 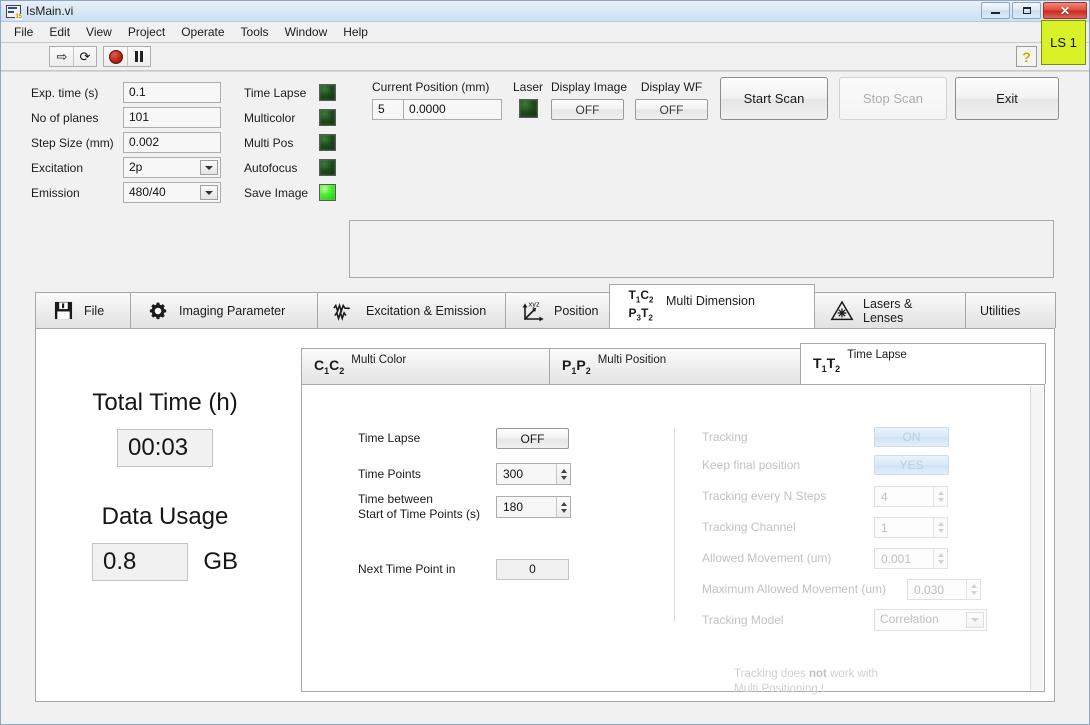 What do you see at coordinates (532, 438) in the screenshot?
I see `time-lapse-toggle: OFF` at bounding box center [532, 438].